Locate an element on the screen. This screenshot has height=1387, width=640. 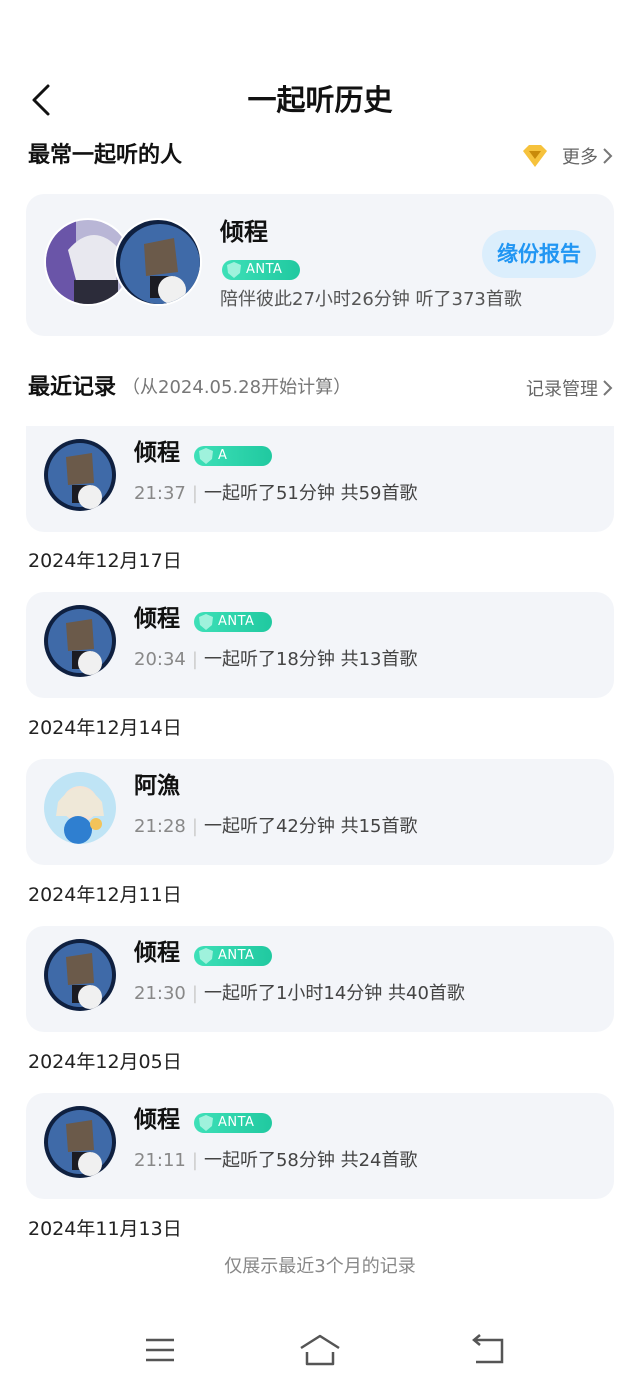
date-label: 2024年11月13日 is located at coordinates (105, 1229).